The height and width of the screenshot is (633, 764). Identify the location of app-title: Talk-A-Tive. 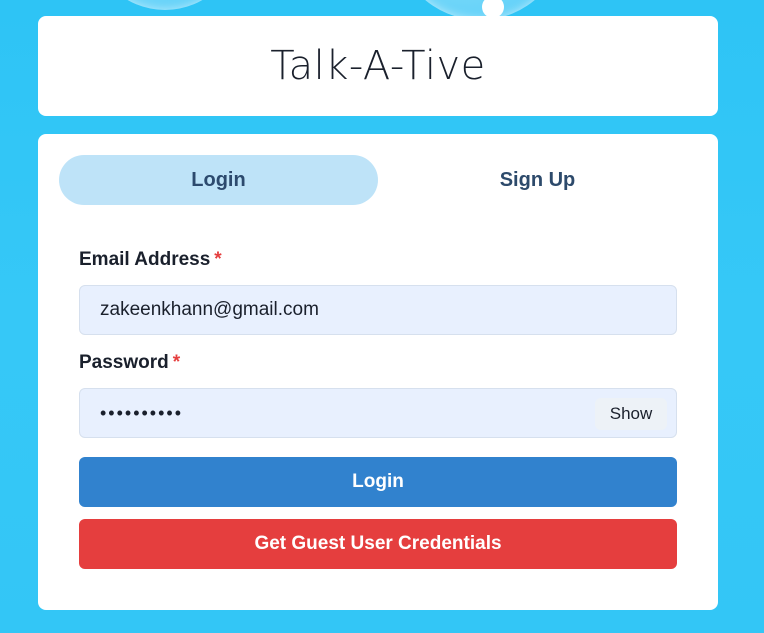
(378, 66).